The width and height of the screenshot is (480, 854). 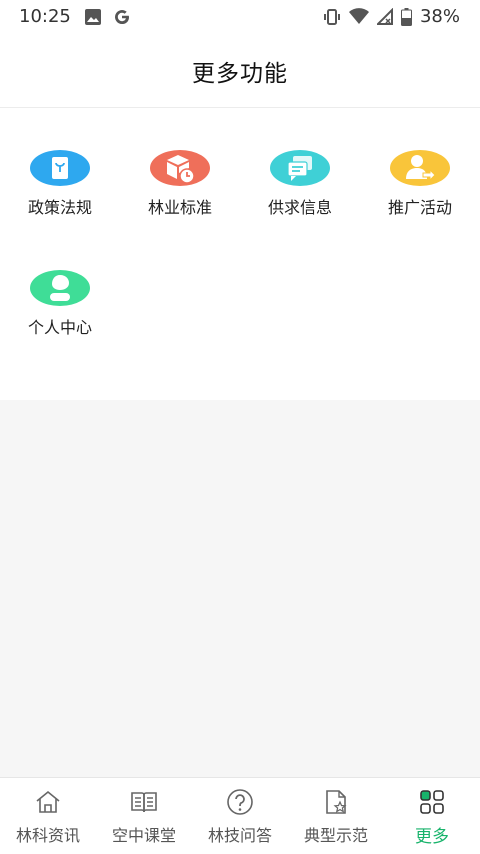 I want to click on grid-icon, so click(x=432, y=802).